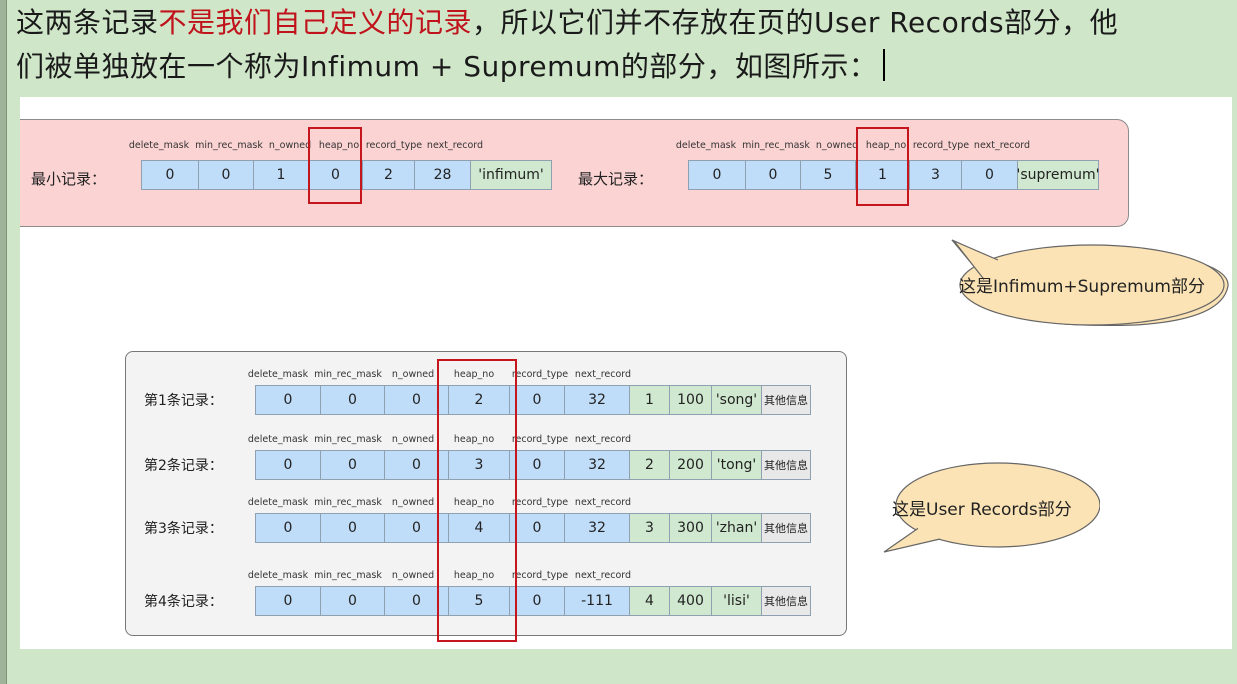 This screenshot has height=684, width=1237. I want to click on user-record-4-row: 0 0 0 5 0 -111 4 400'lisi' 其他信息, so click(533, 601).